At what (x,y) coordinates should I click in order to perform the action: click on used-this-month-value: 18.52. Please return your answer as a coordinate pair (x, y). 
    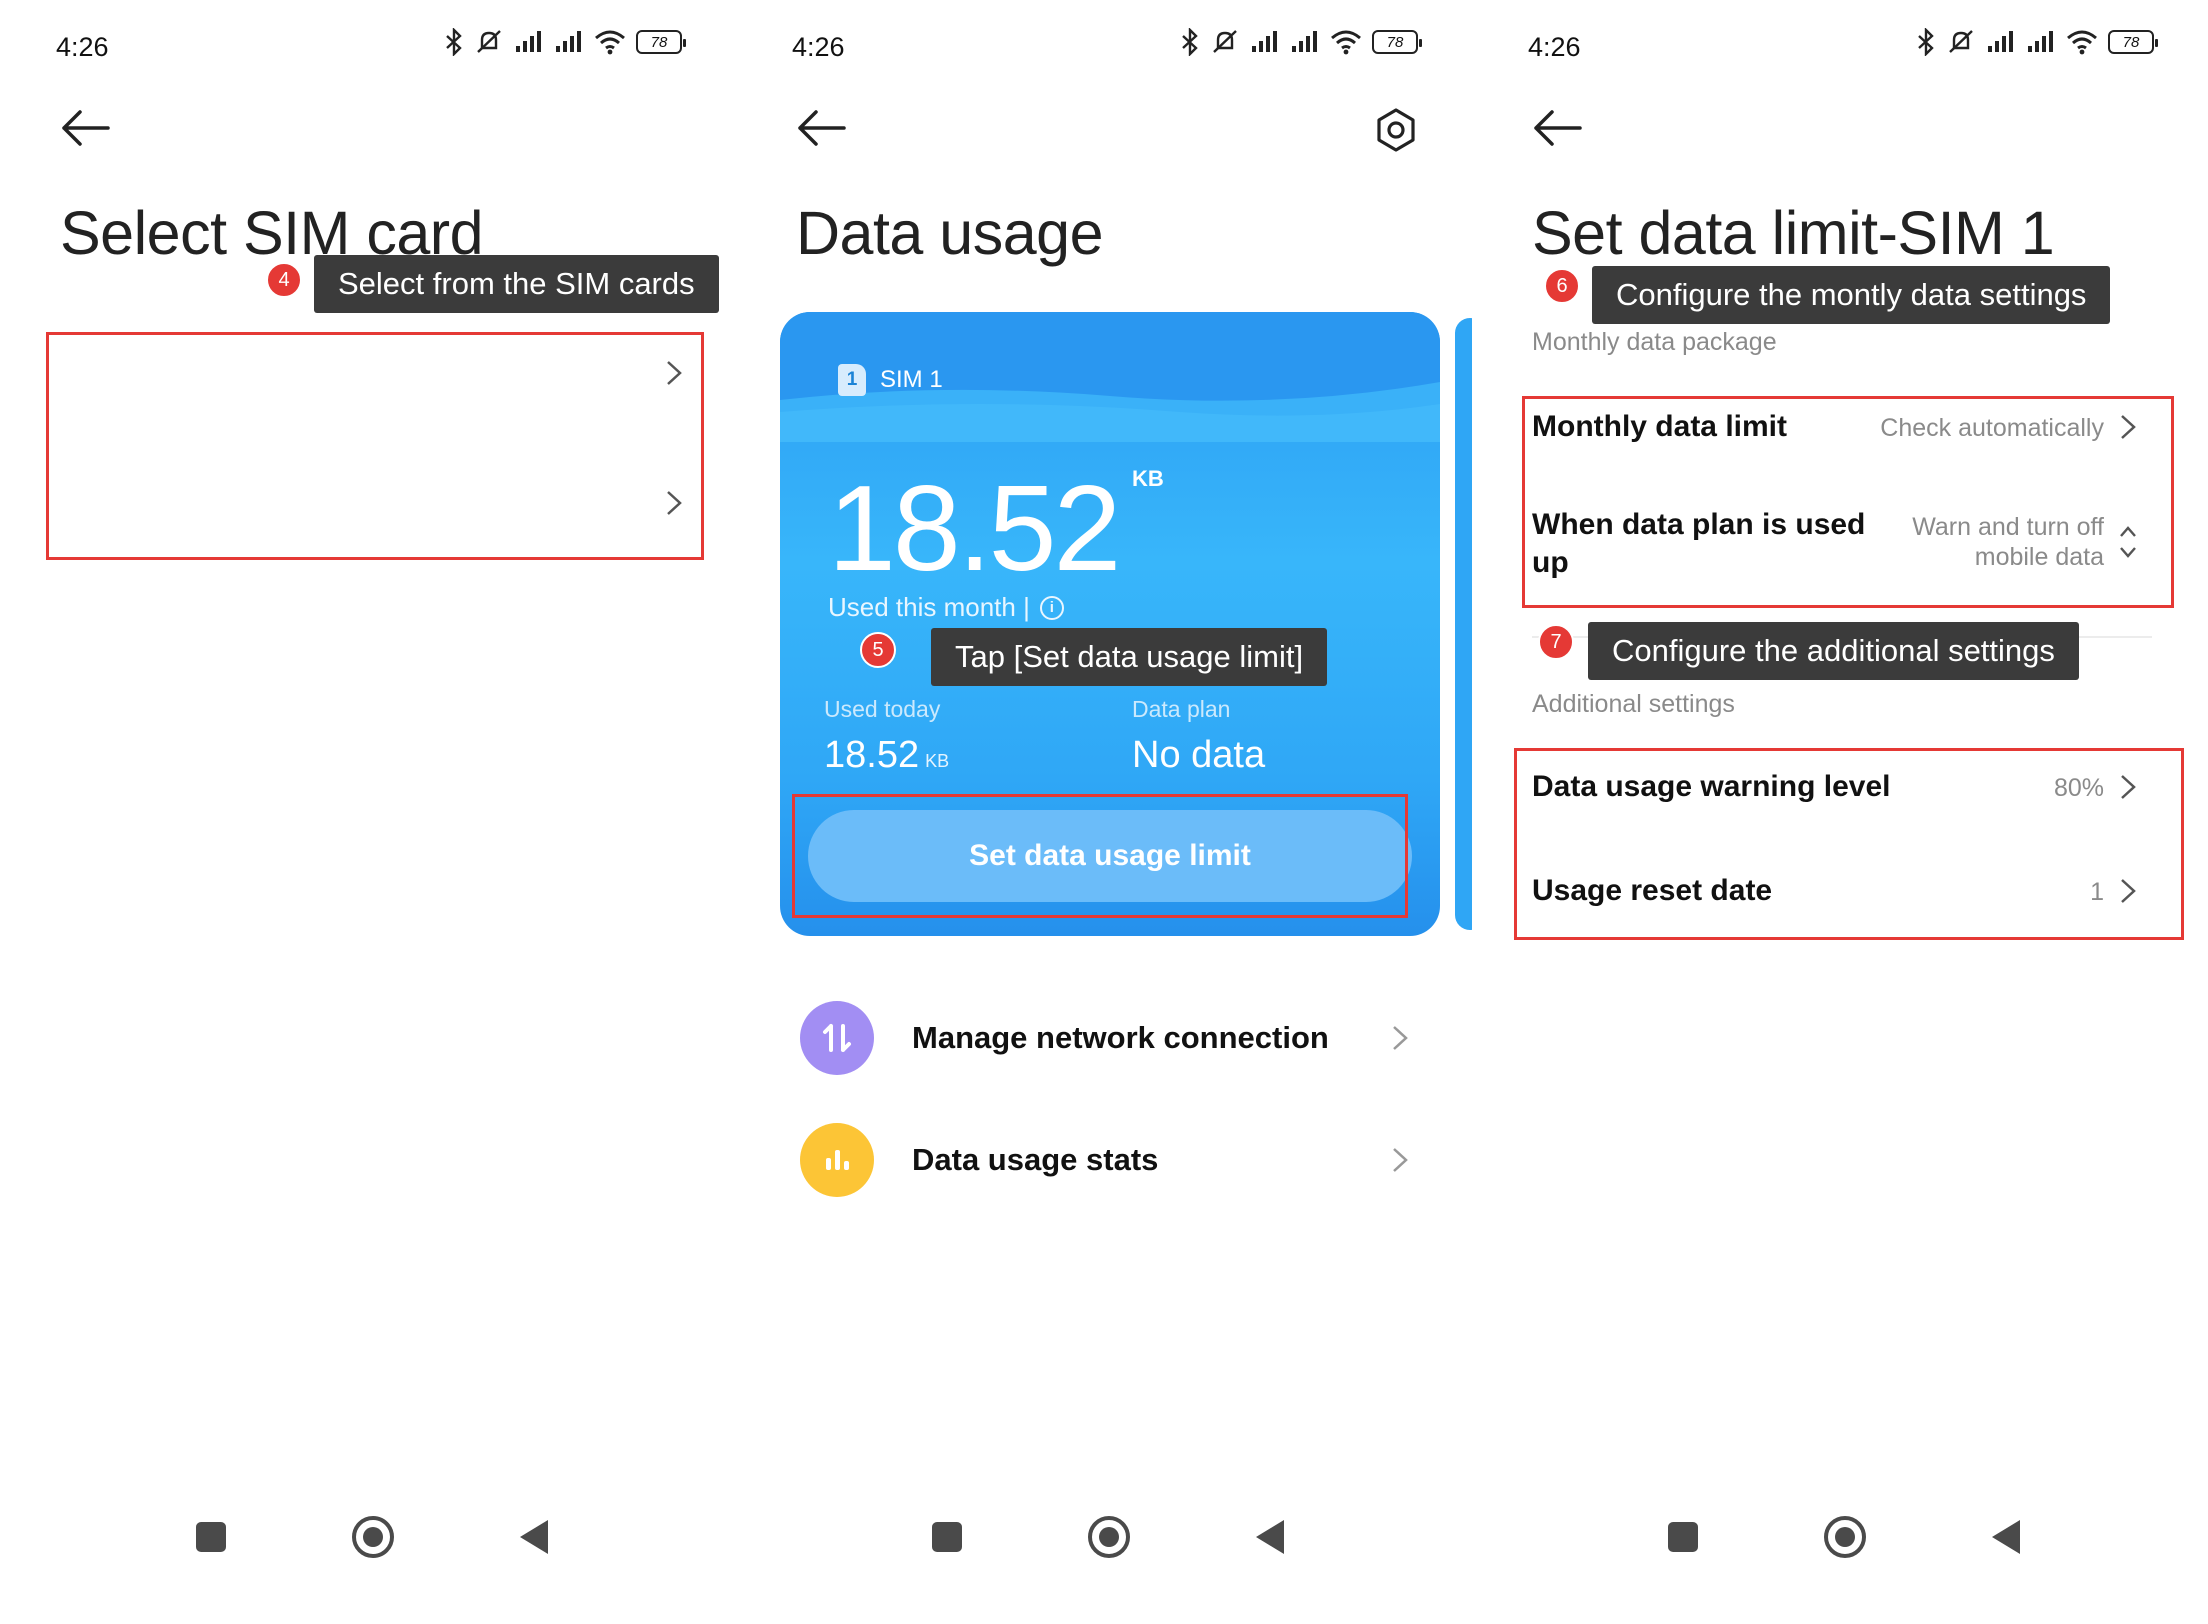
    Looking at the image, I should click on (974, 528).